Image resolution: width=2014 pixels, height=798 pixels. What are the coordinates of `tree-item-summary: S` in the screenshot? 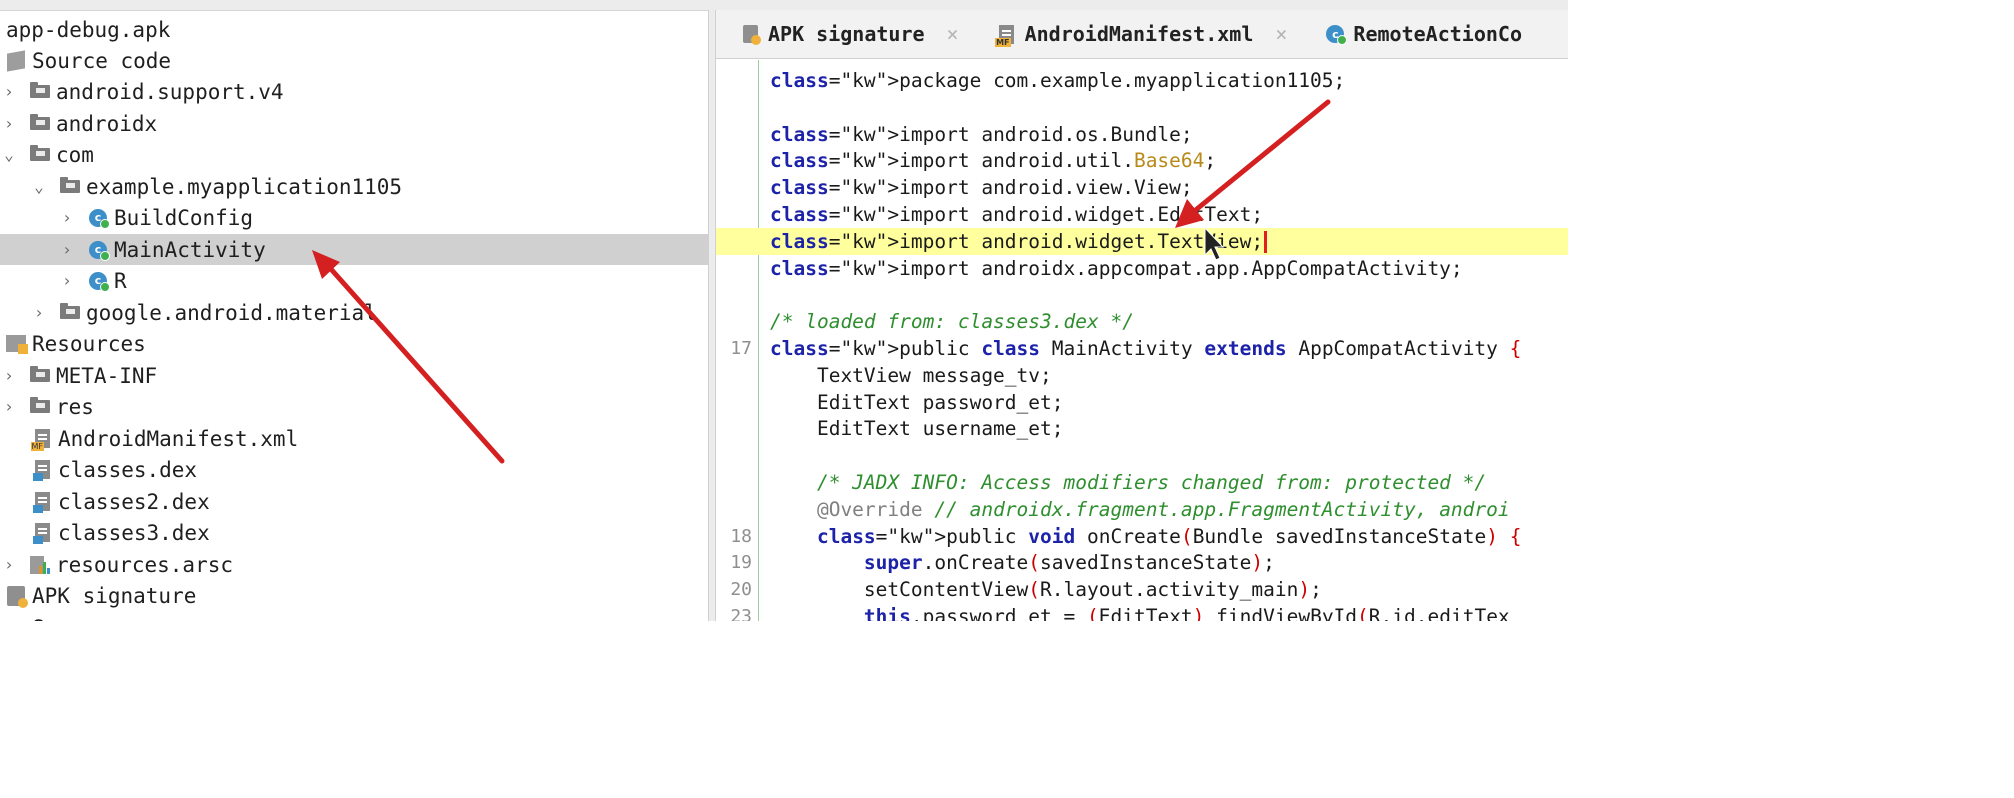 It's located at (354, 616).